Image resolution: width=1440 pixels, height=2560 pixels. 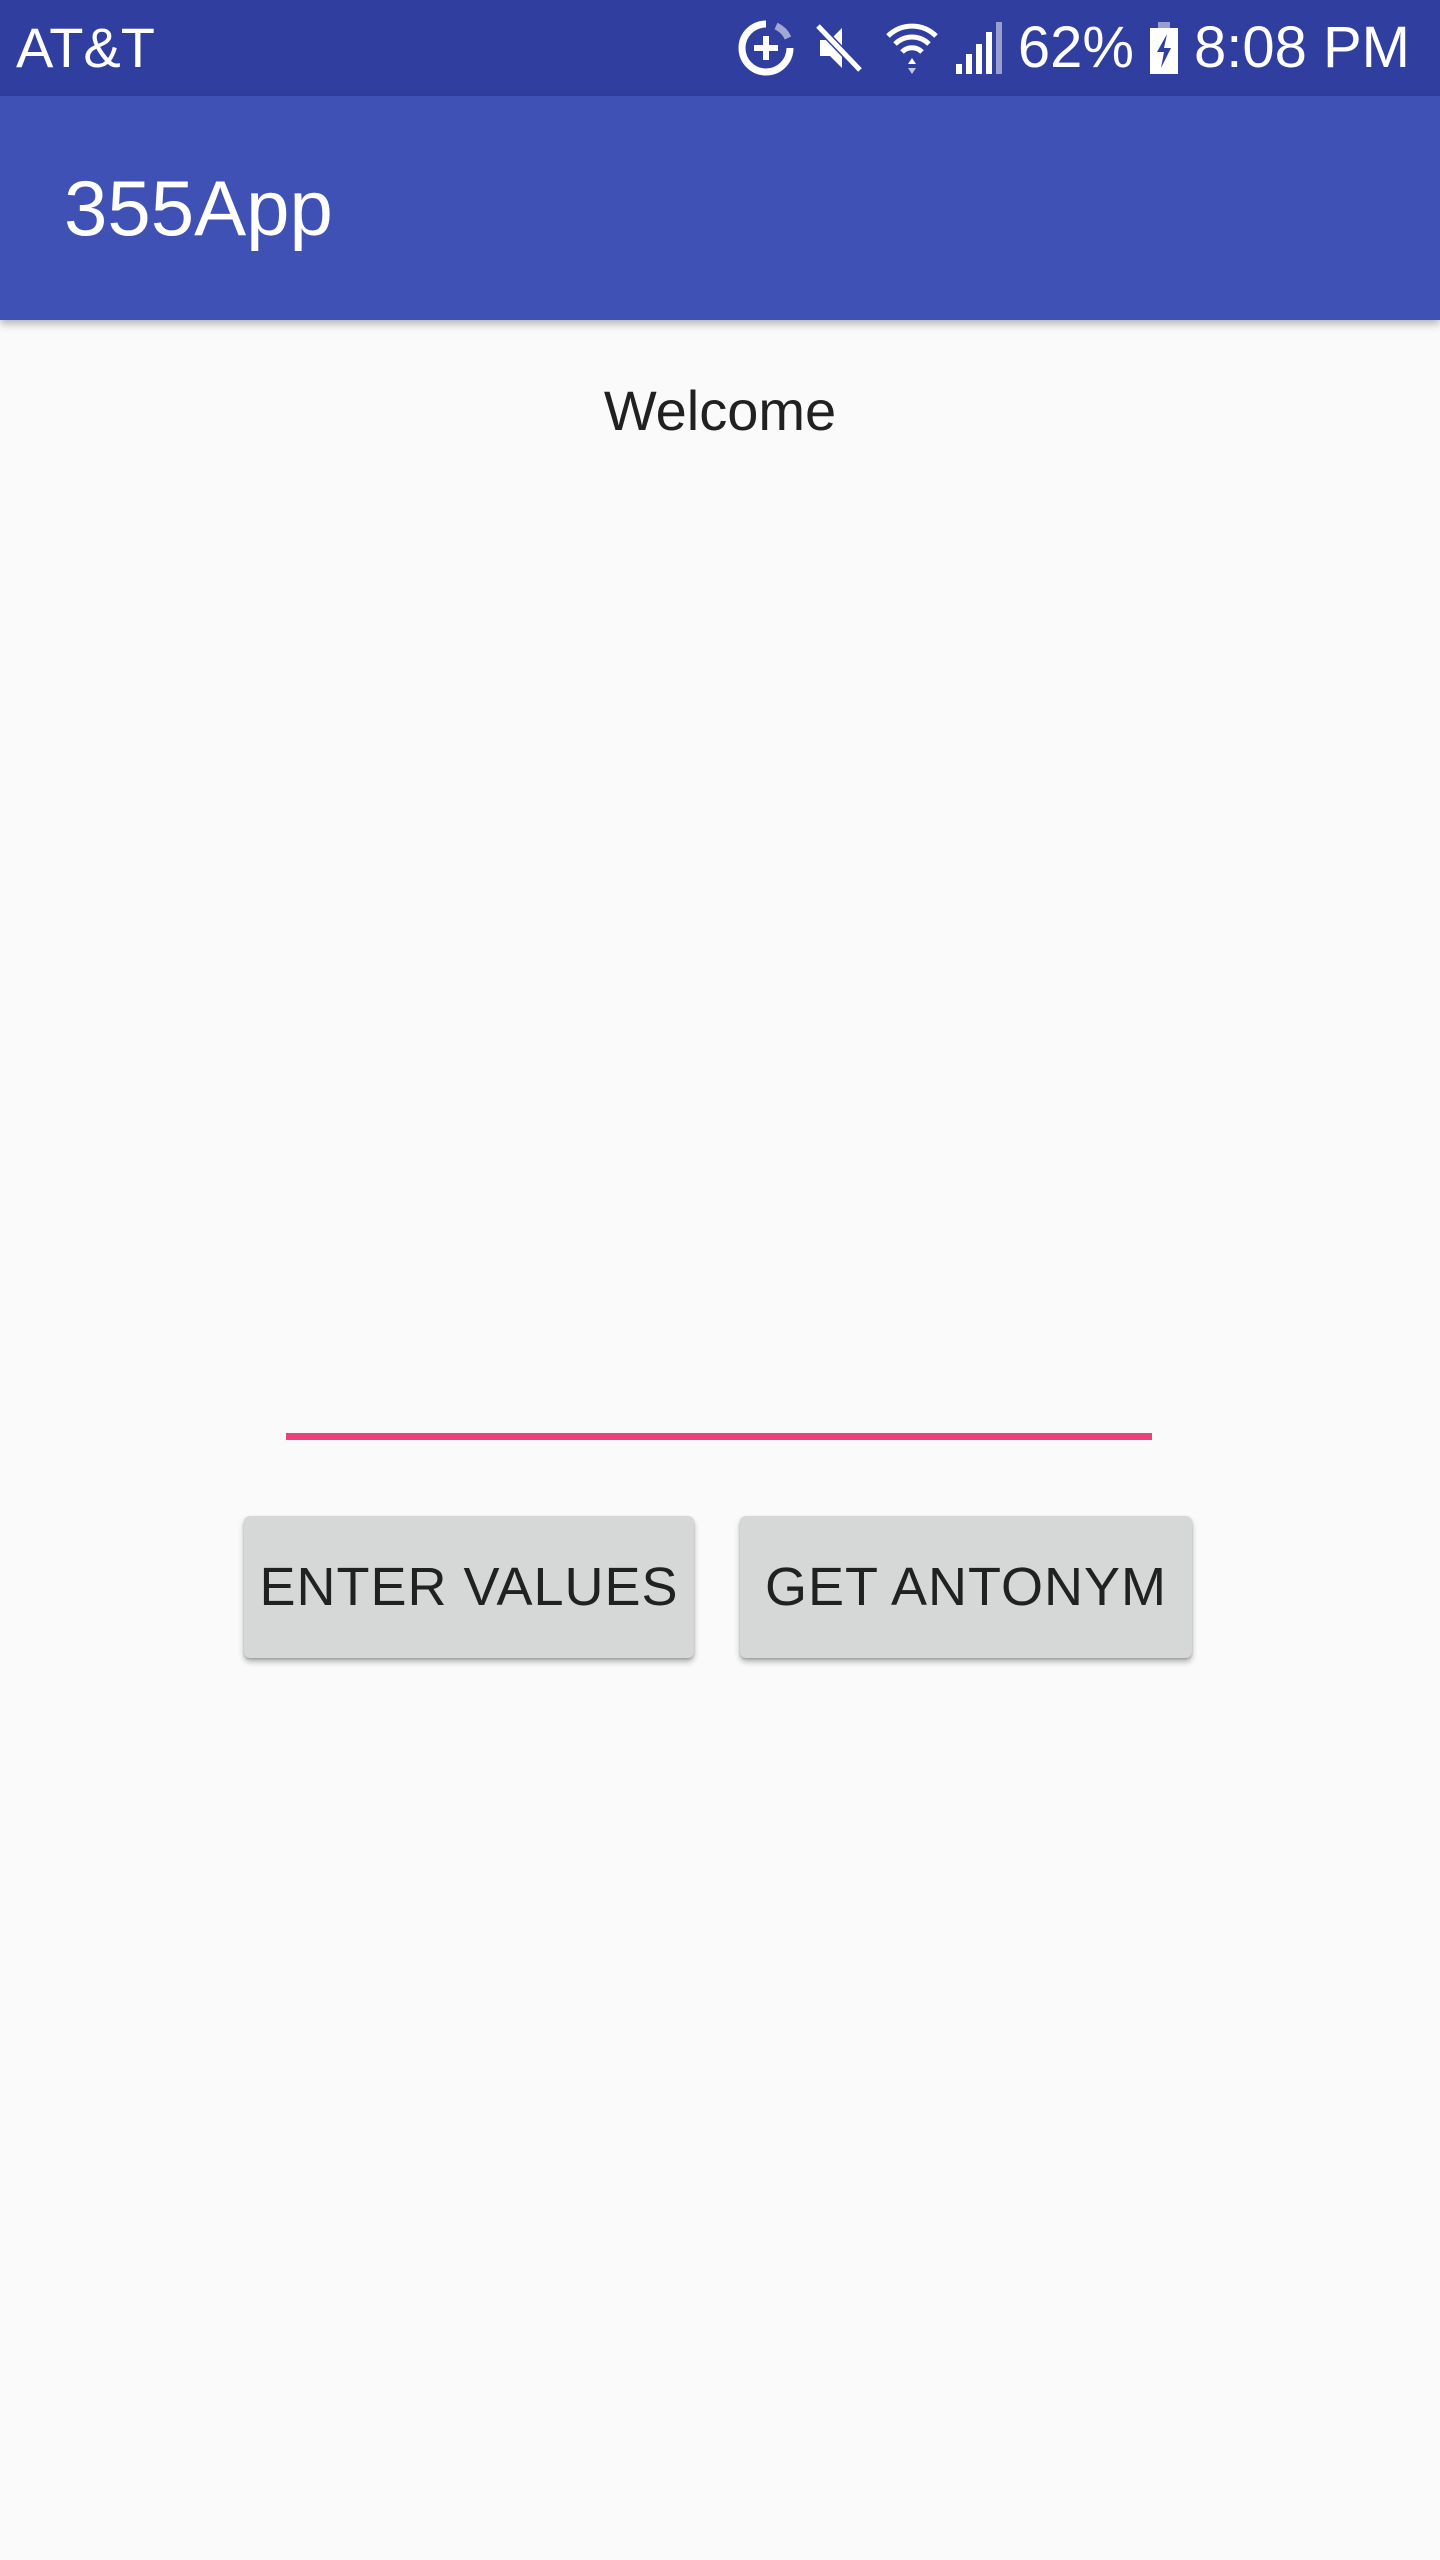 I want to click on status-right-group: 62% 8:08 PM, so click(x=1073, y=48).